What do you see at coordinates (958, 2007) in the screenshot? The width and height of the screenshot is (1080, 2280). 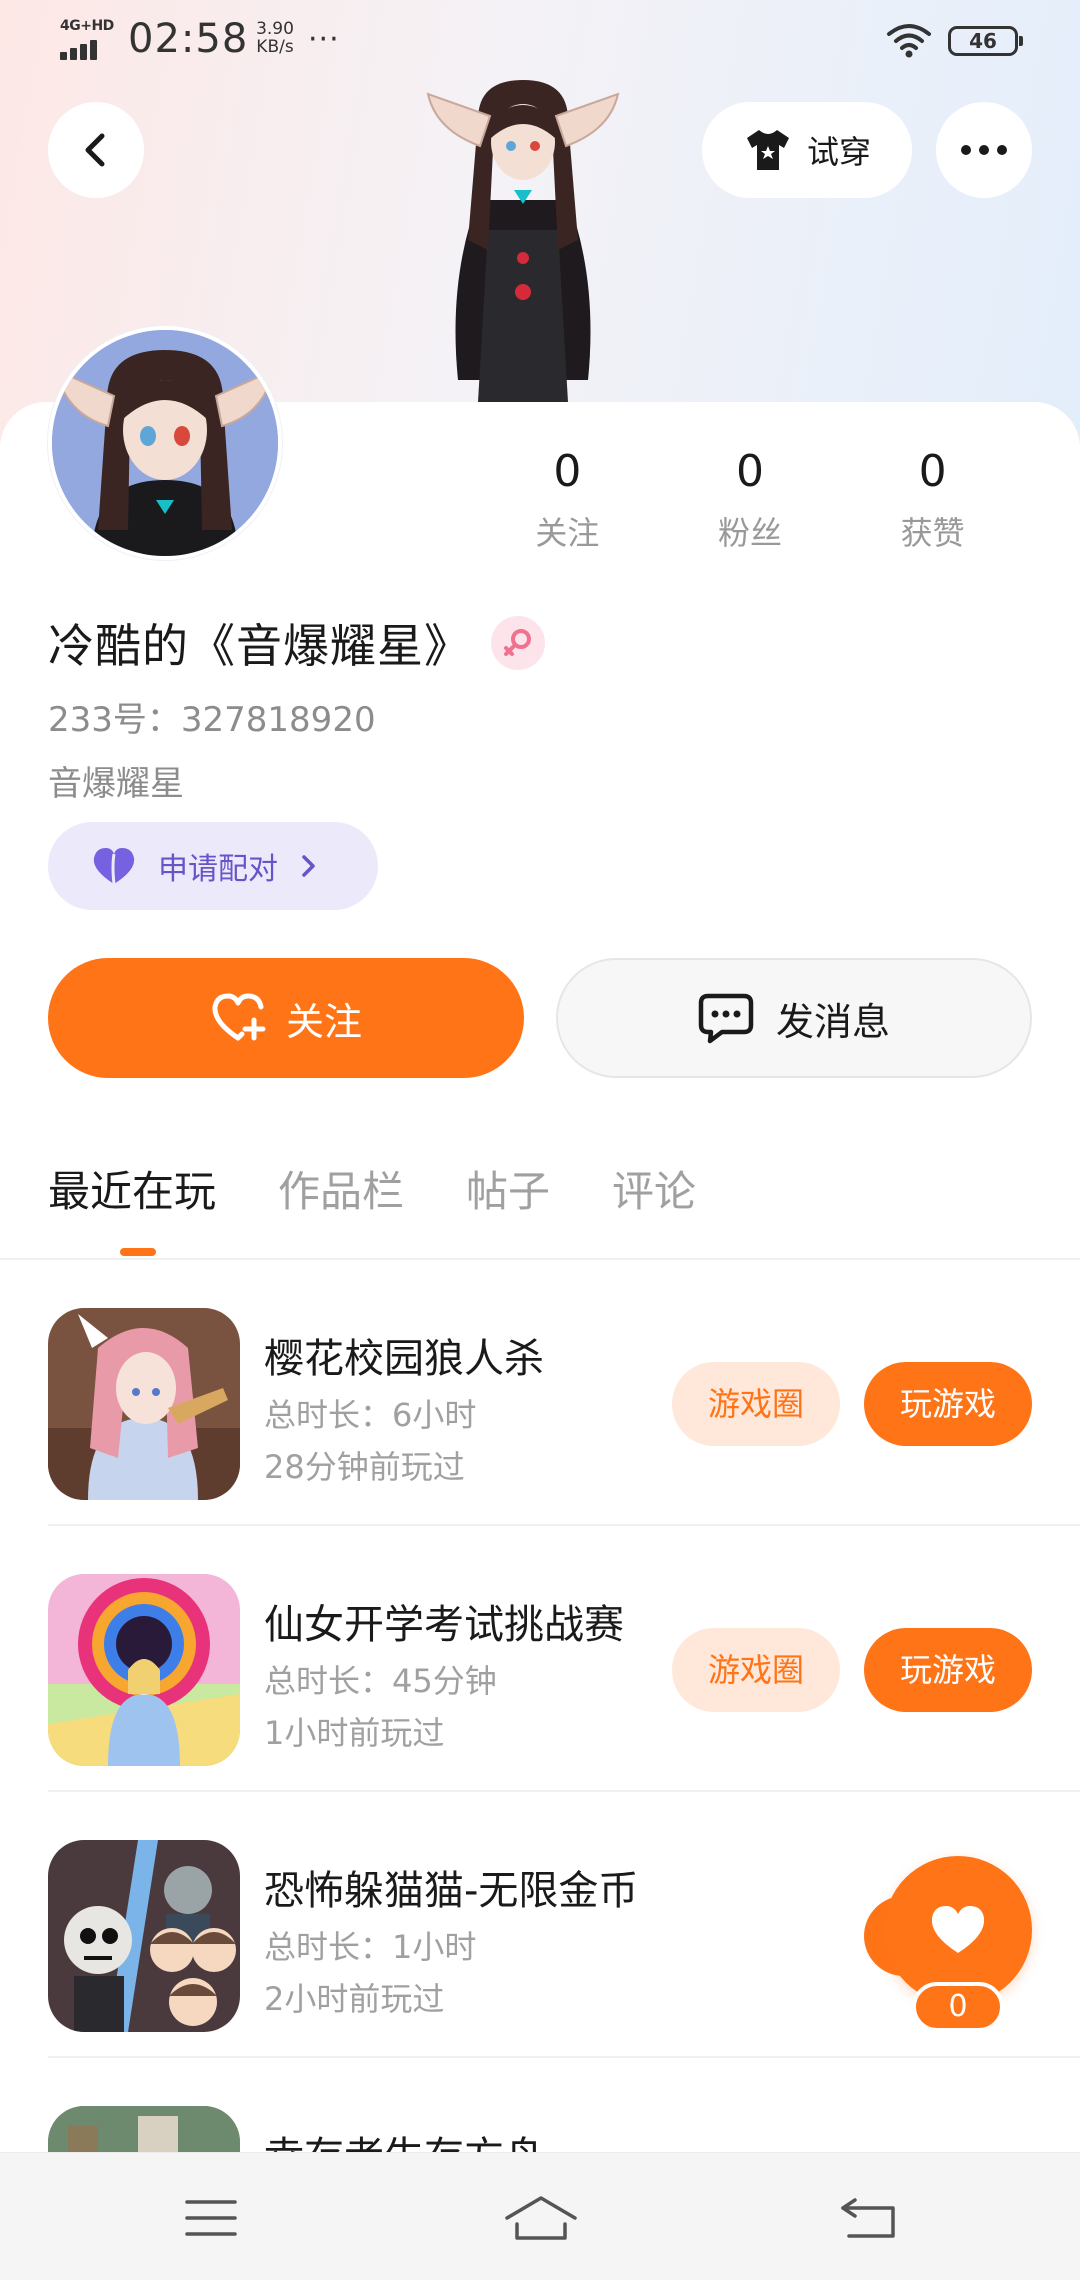 I see `floating-like-count: 0` at bounding box center [958, 2007].